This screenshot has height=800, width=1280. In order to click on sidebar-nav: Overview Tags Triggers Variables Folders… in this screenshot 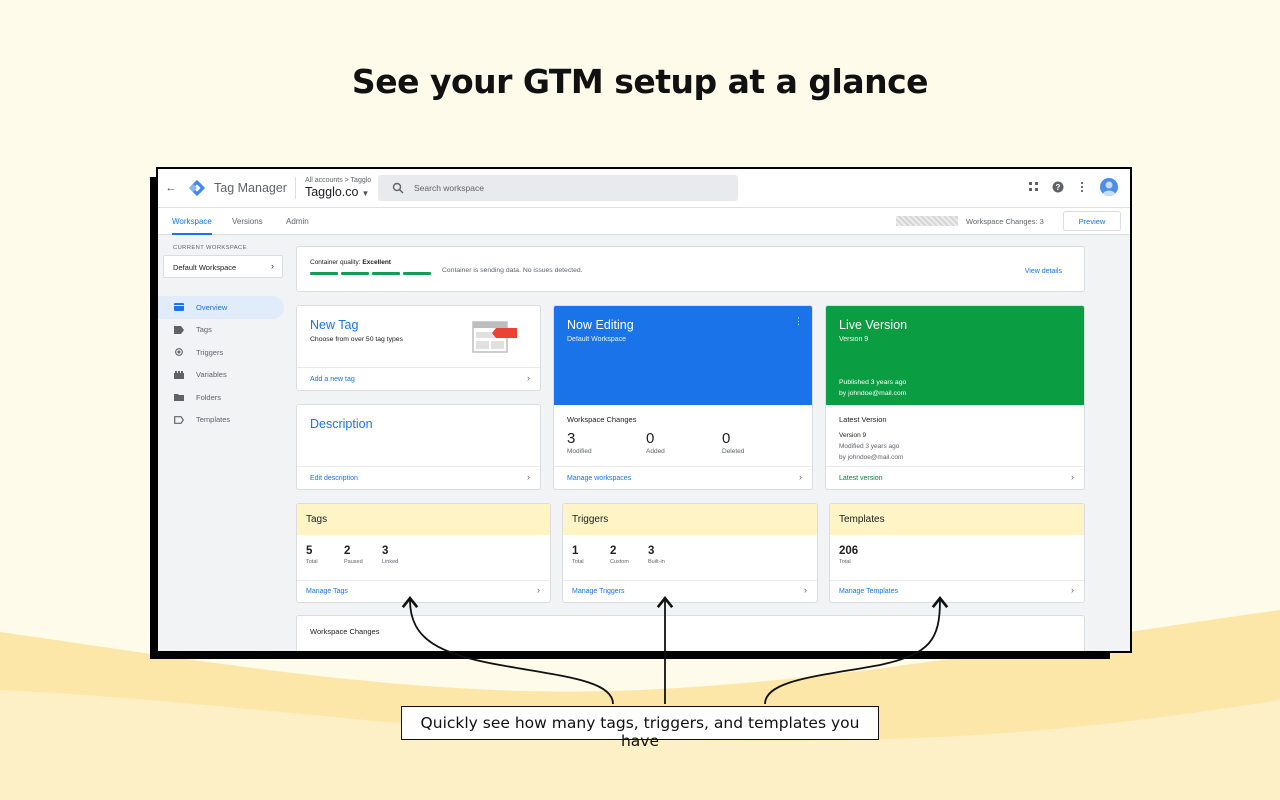, I will do `click(221, 363)`.